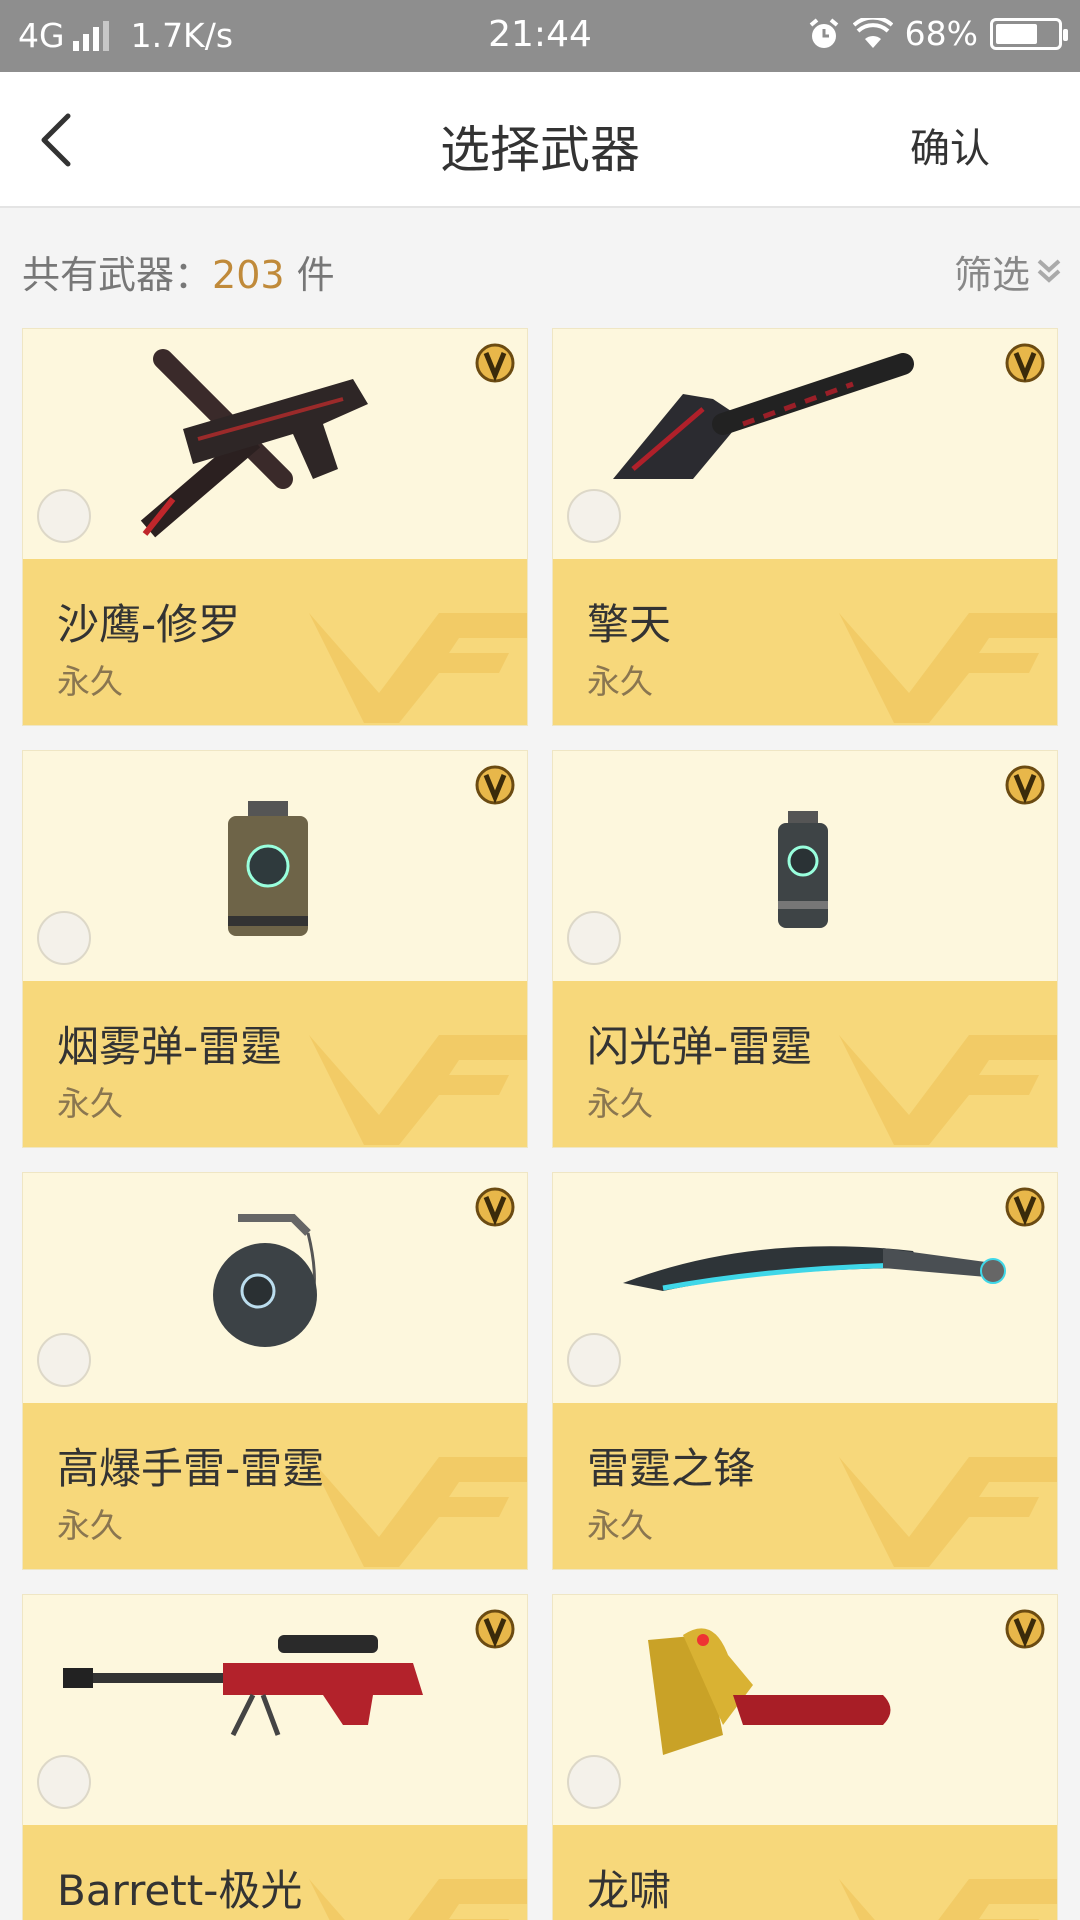  Describe the element at coordinates (991, 275) in the screenshot. I see `filter-label: 筛选` at that location.